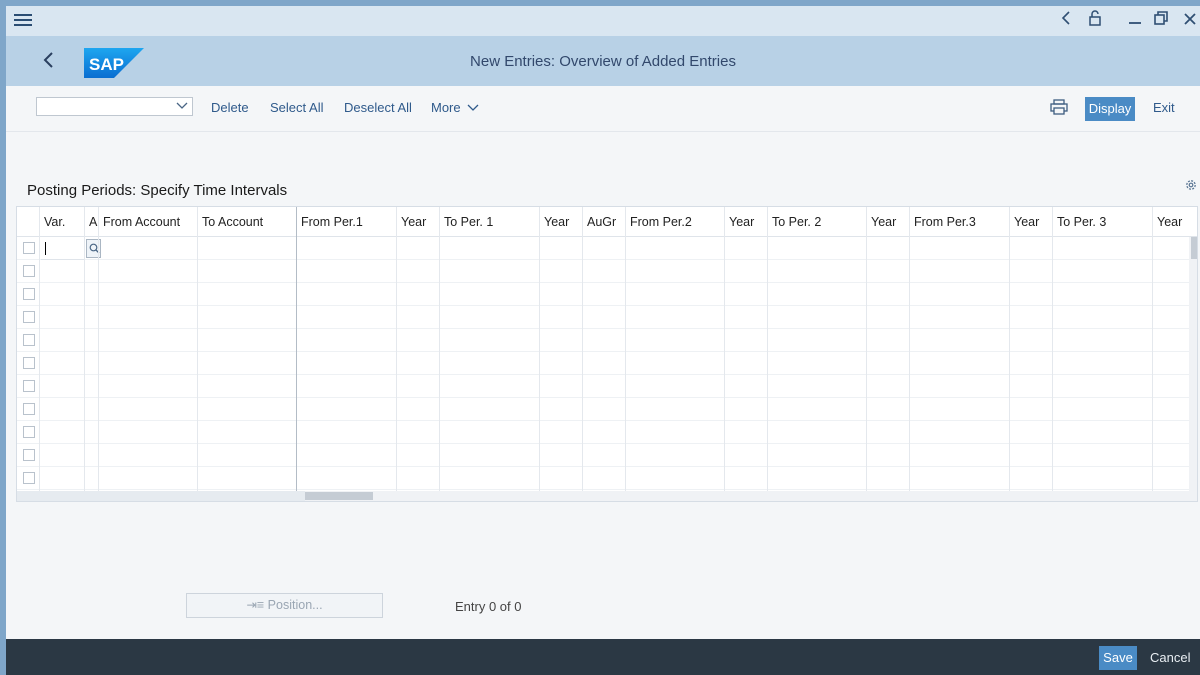  I want to click on vertical-scroll-thumb, so click(1194, 248).